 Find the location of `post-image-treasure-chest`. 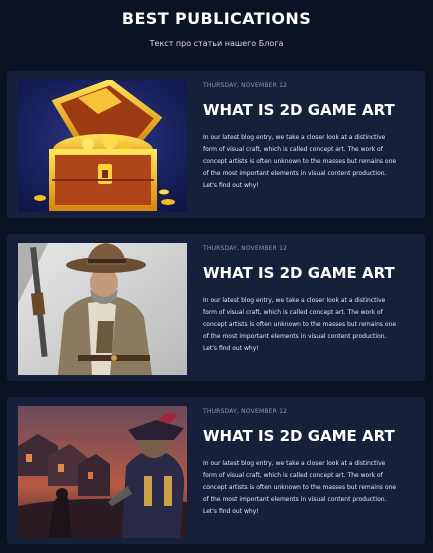

post-image-treasure-chest is located at coordinates (102, 146).